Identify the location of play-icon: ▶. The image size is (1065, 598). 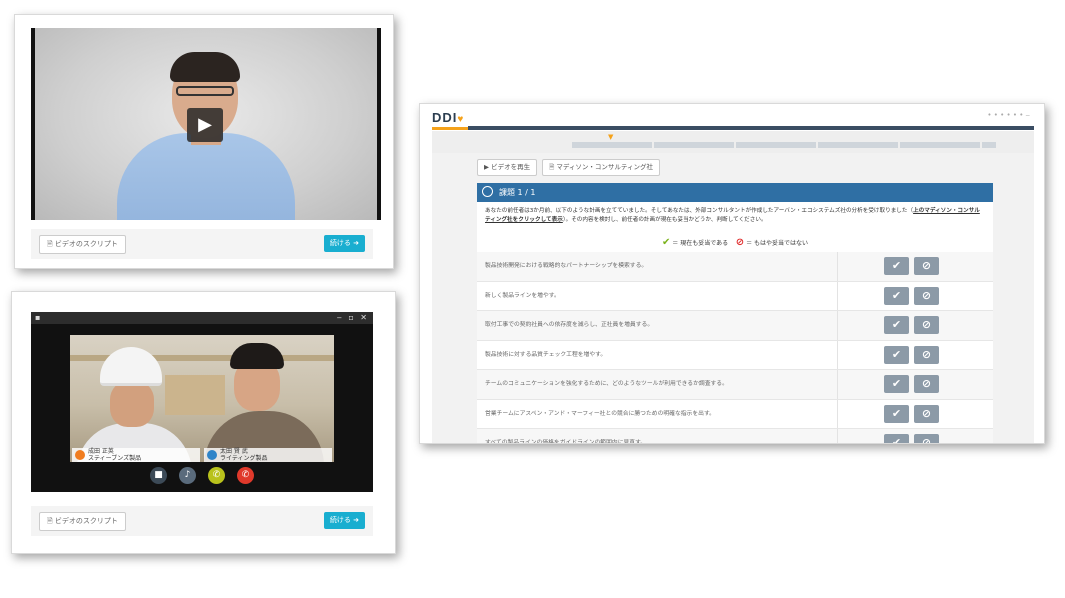
(205, 125).